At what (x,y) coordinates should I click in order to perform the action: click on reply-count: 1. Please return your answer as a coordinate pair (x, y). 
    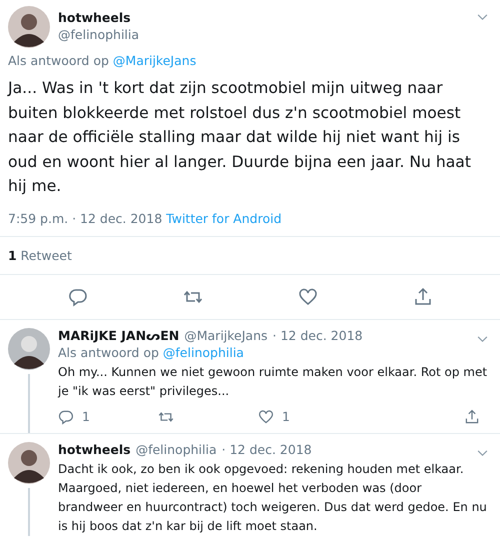
    Looking at the image, I should click on (86, 416).